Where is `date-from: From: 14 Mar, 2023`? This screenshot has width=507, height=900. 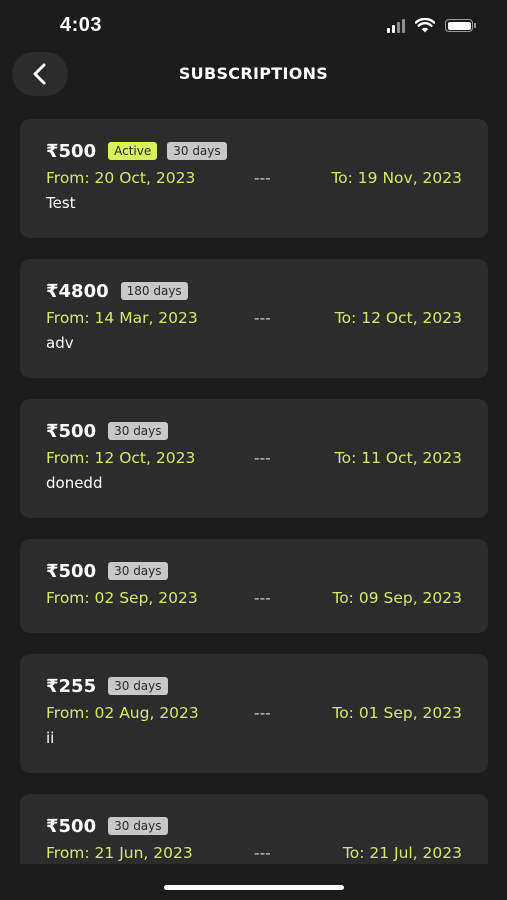
date-from: From: 14 Mar, 2023 is located at coordinates (122, 318).